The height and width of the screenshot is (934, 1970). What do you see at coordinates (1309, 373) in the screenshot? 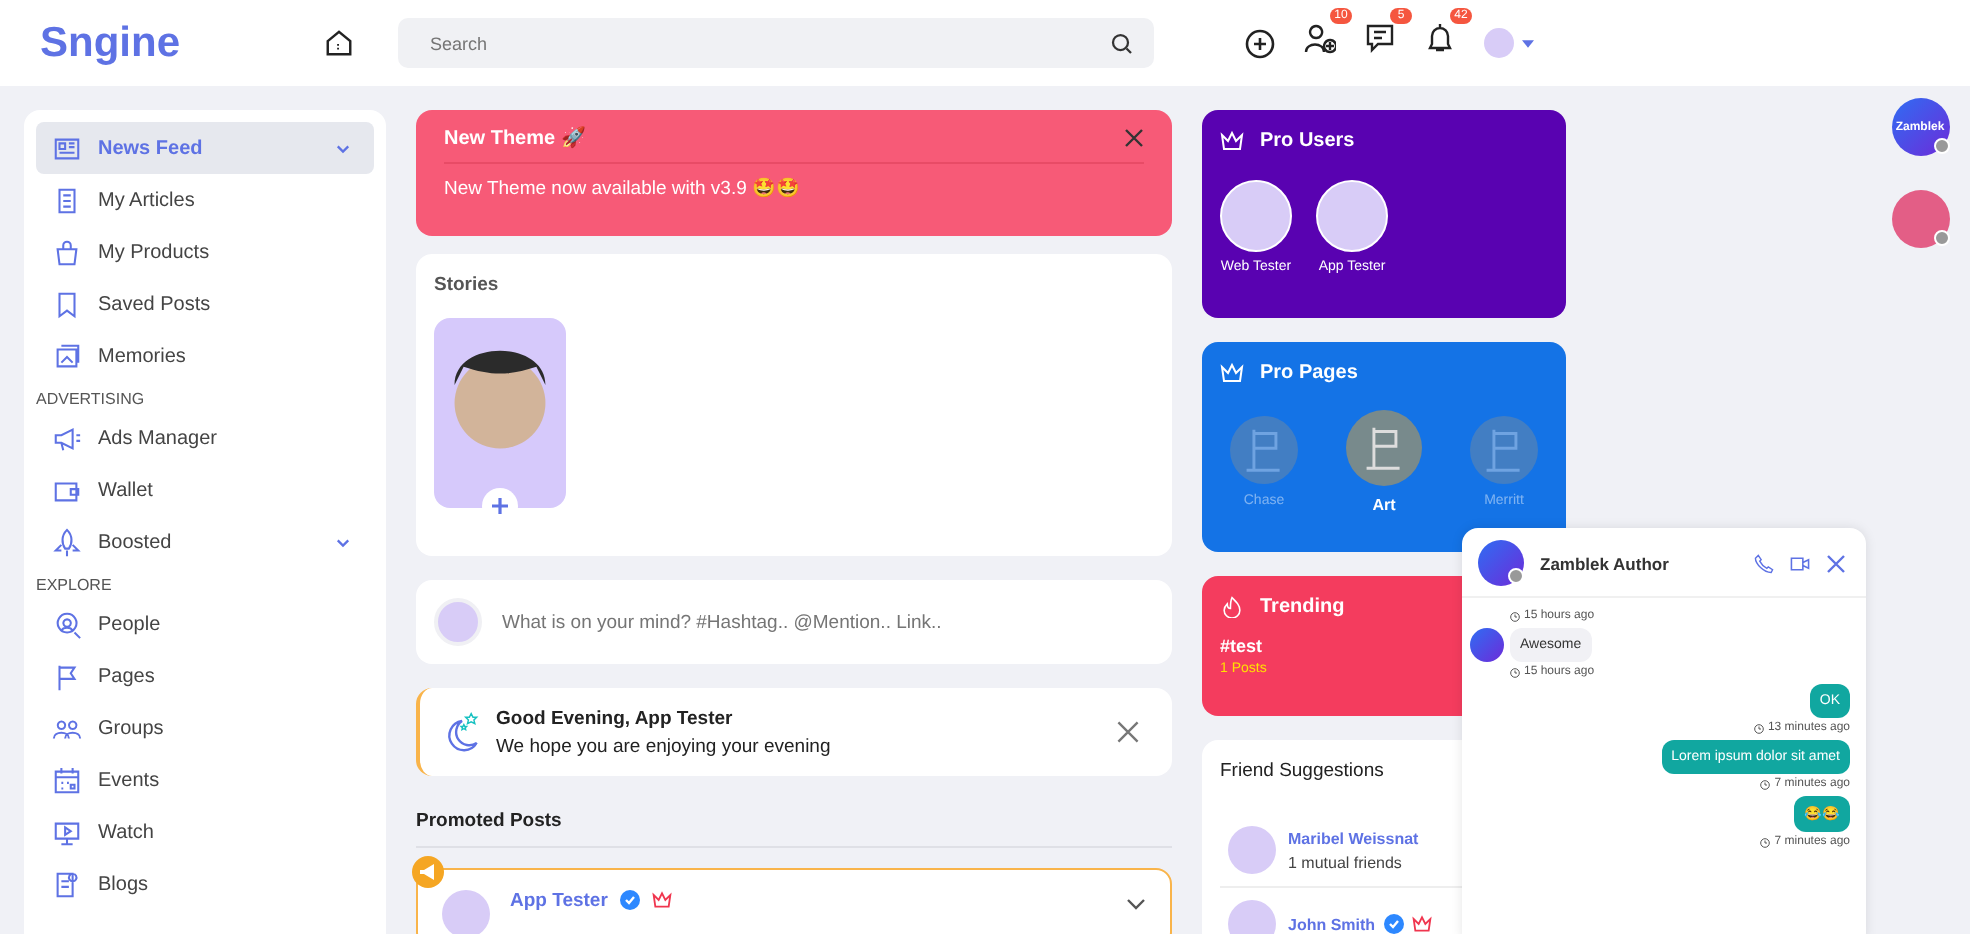
I see `card-title: Pro Pages` at bounding box center [1309, 373].